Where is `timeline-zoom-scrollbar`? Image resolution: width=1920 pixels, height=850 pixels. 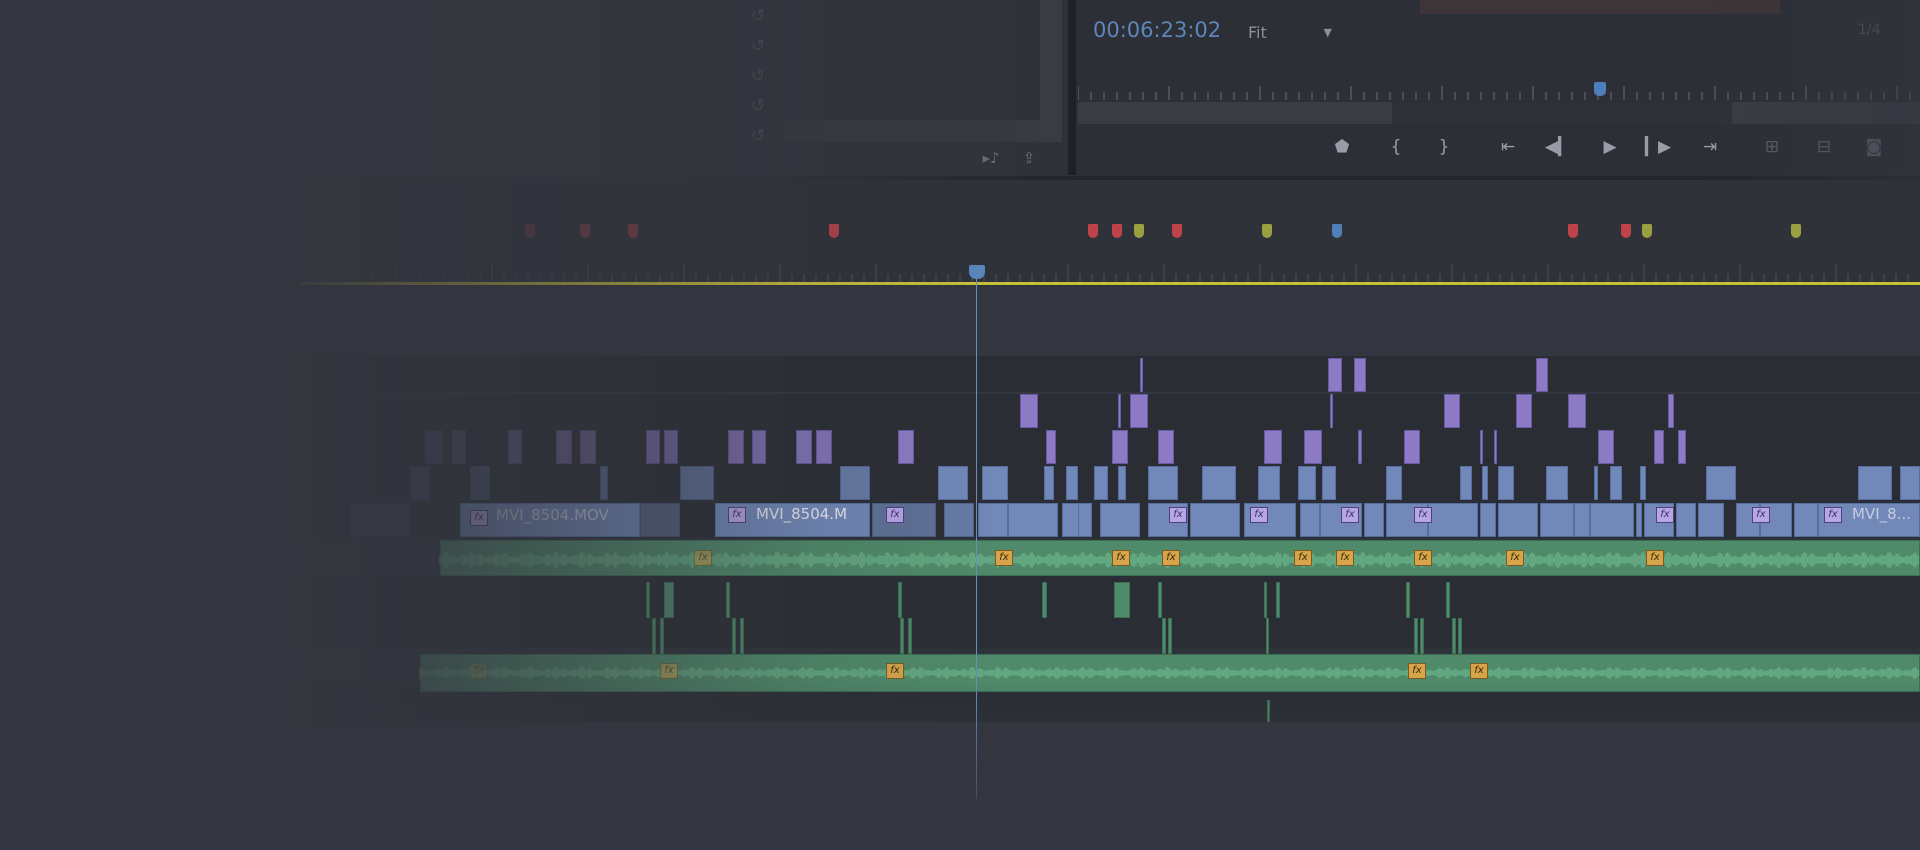
timeline-zoom-scrollbar is located at coordinates (1070, 809).